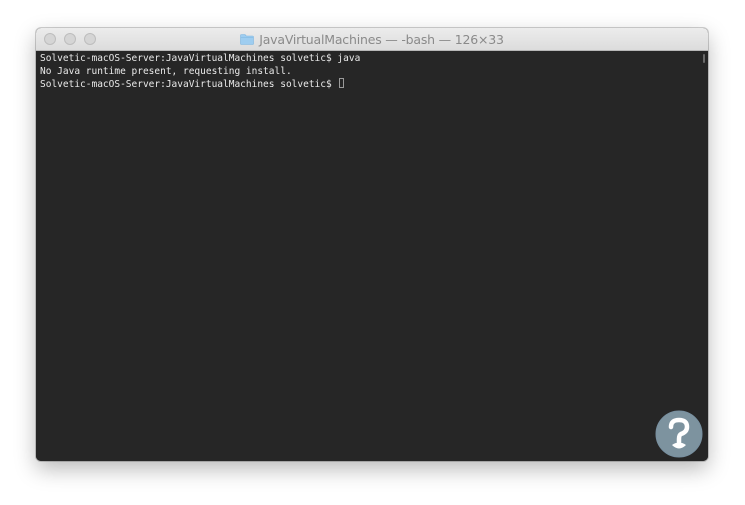  I want to click on cursor-icon, so click(342, 83).